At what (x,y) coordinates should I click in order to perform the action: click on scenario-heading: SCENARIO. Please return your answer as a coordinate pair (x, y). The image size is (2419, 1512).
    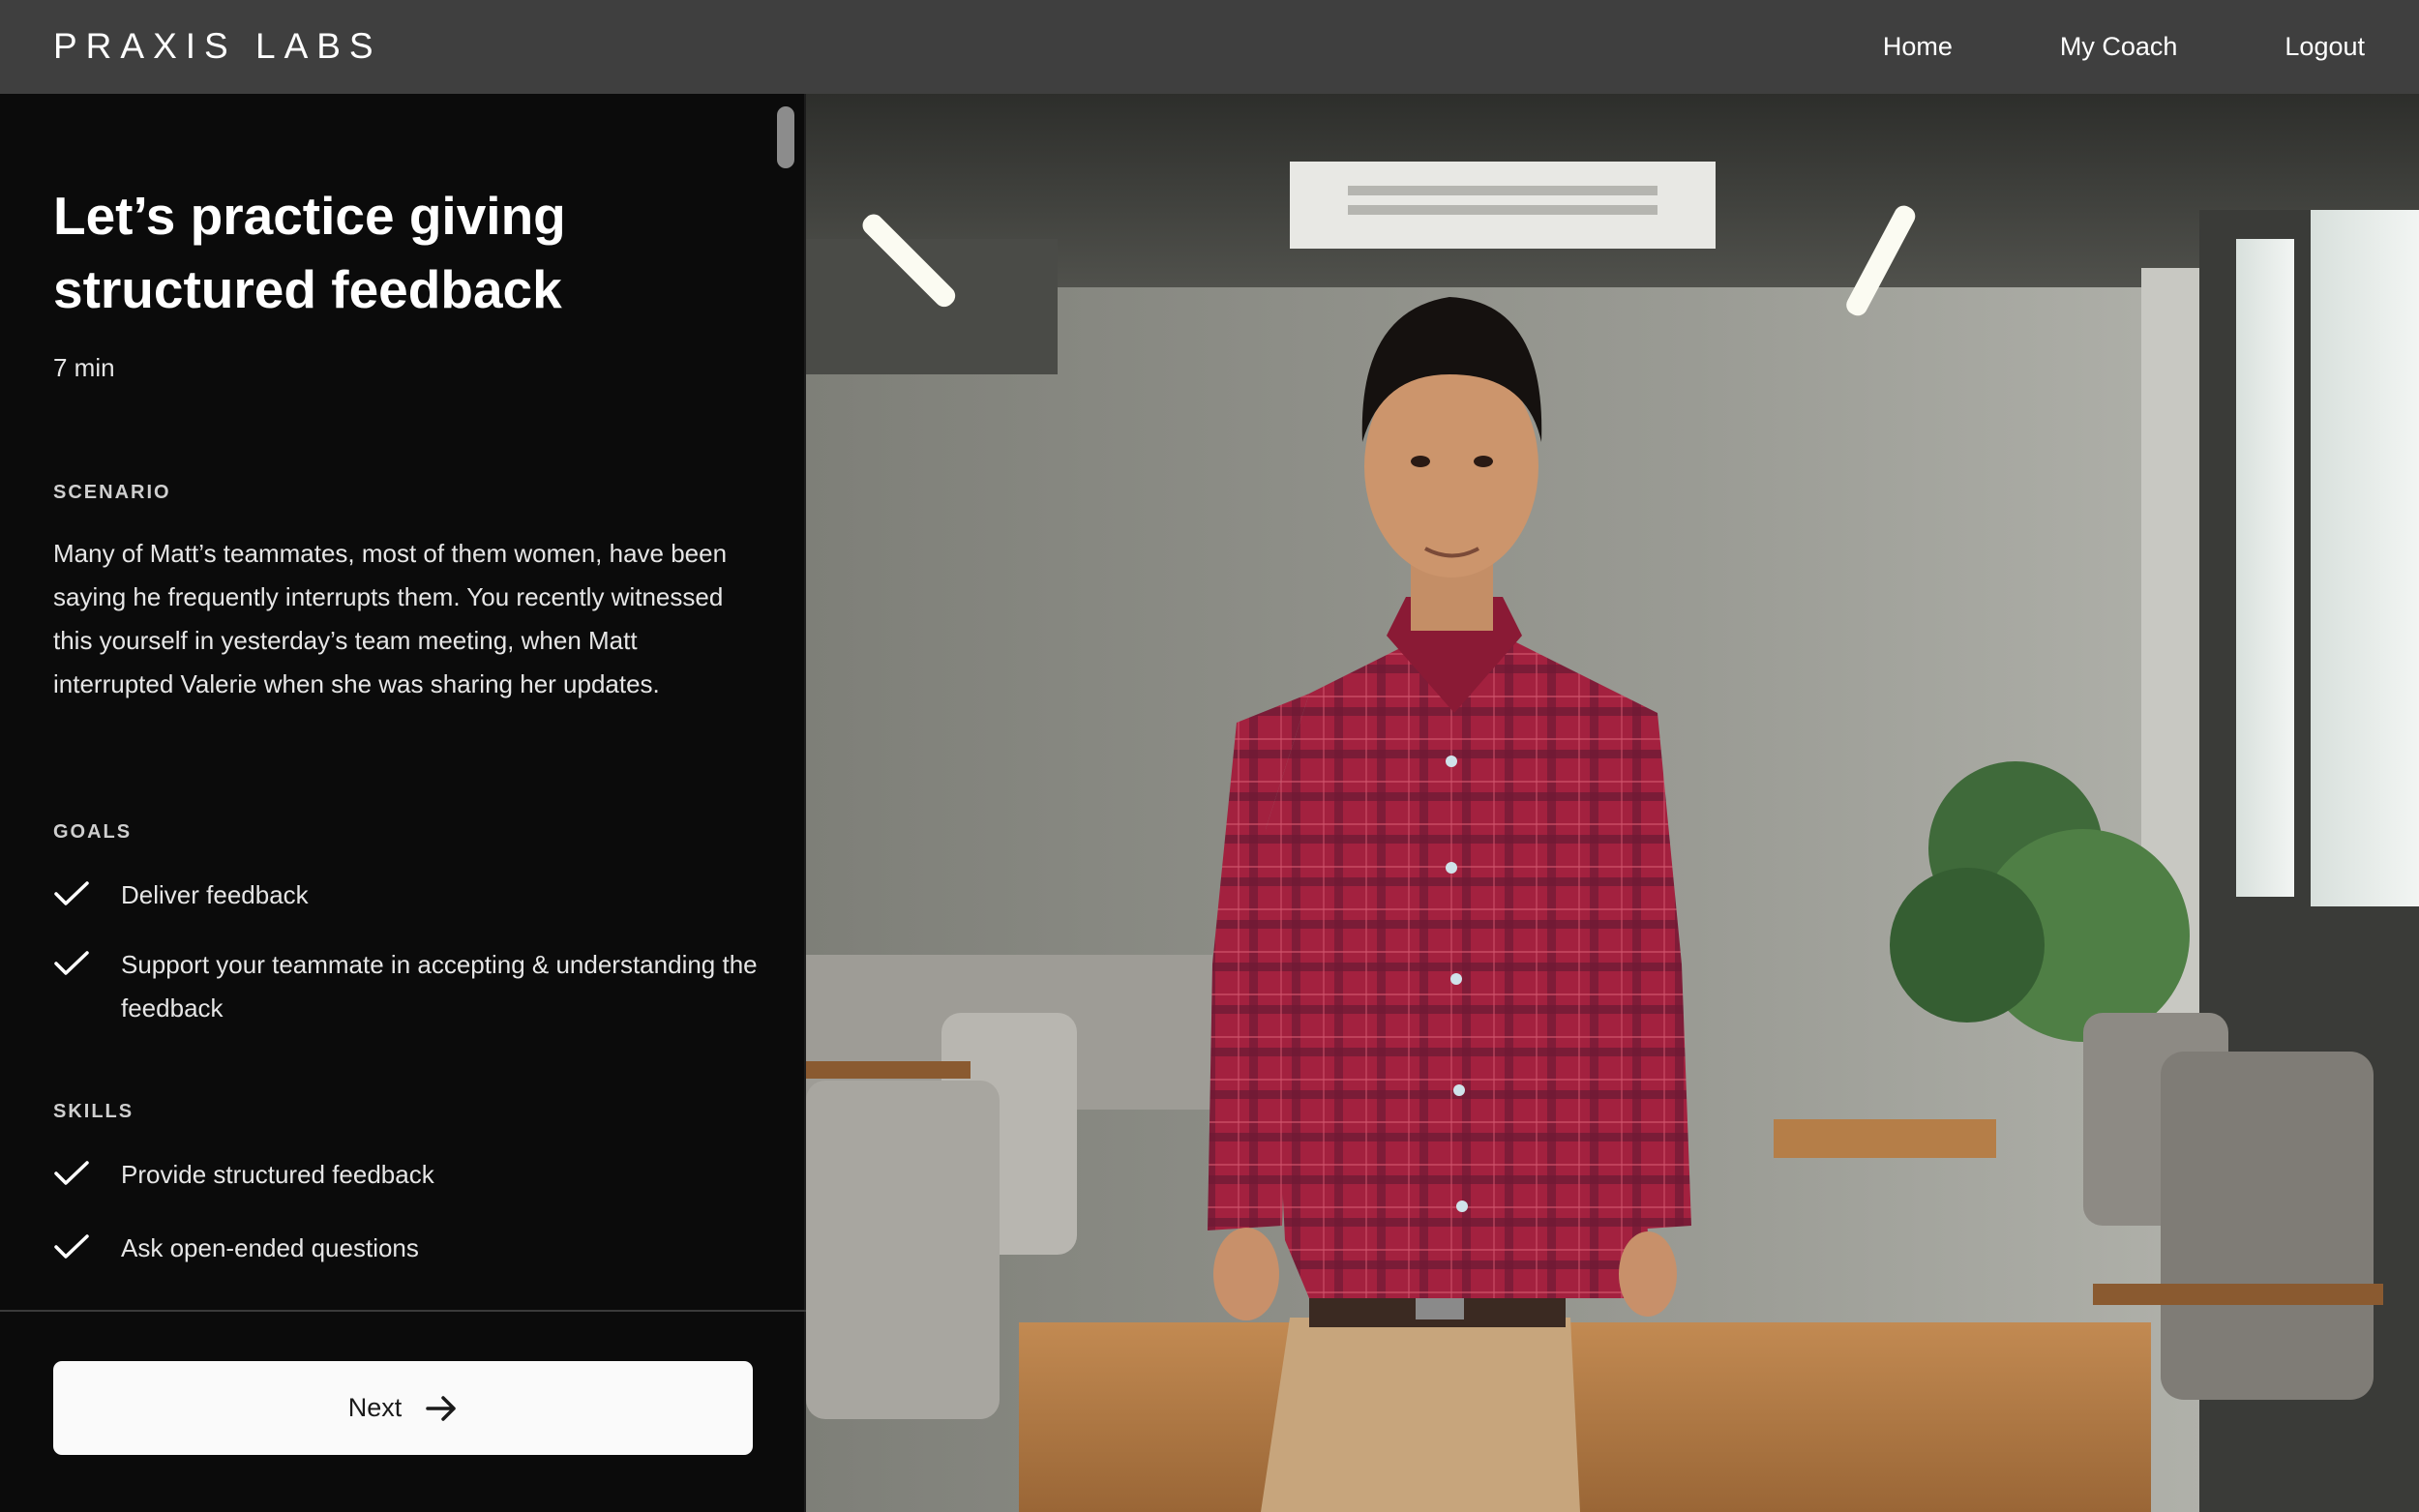
    Looking at the image, I should click on (112, 493).